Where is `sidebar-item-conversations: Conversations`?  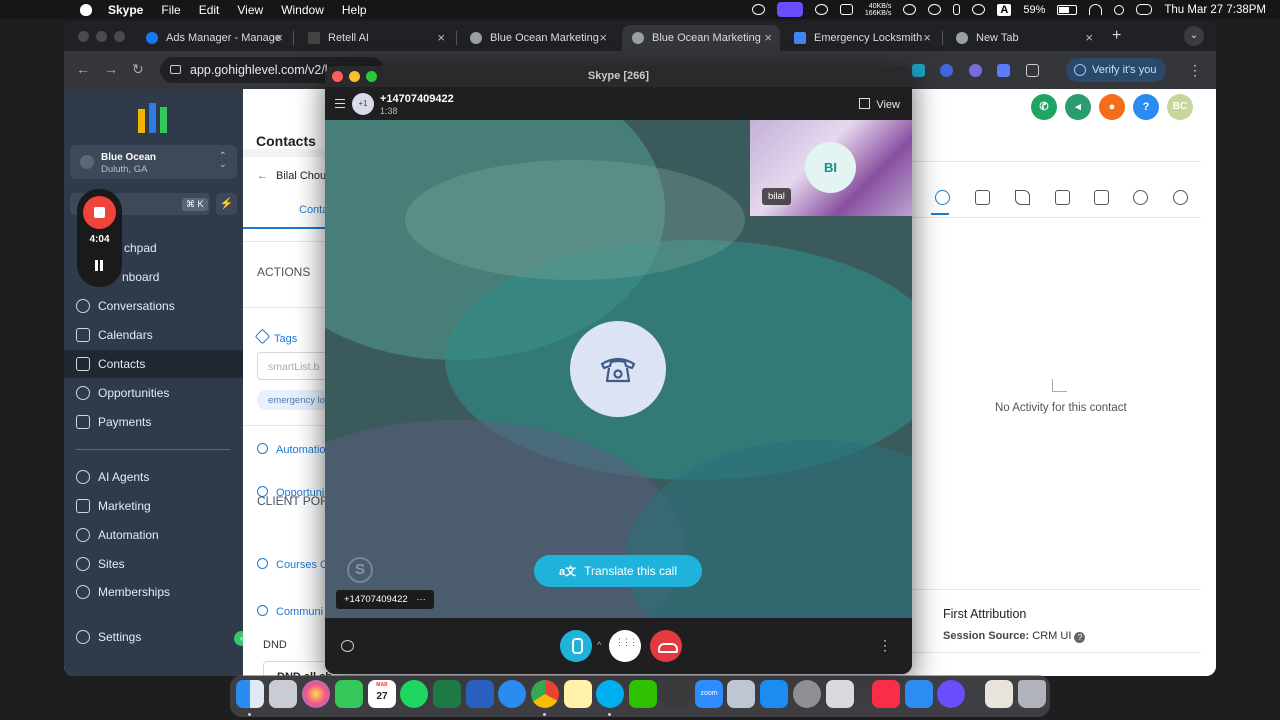
sidebar-item-conversations: Conversations is located at coordinates (153, 306).